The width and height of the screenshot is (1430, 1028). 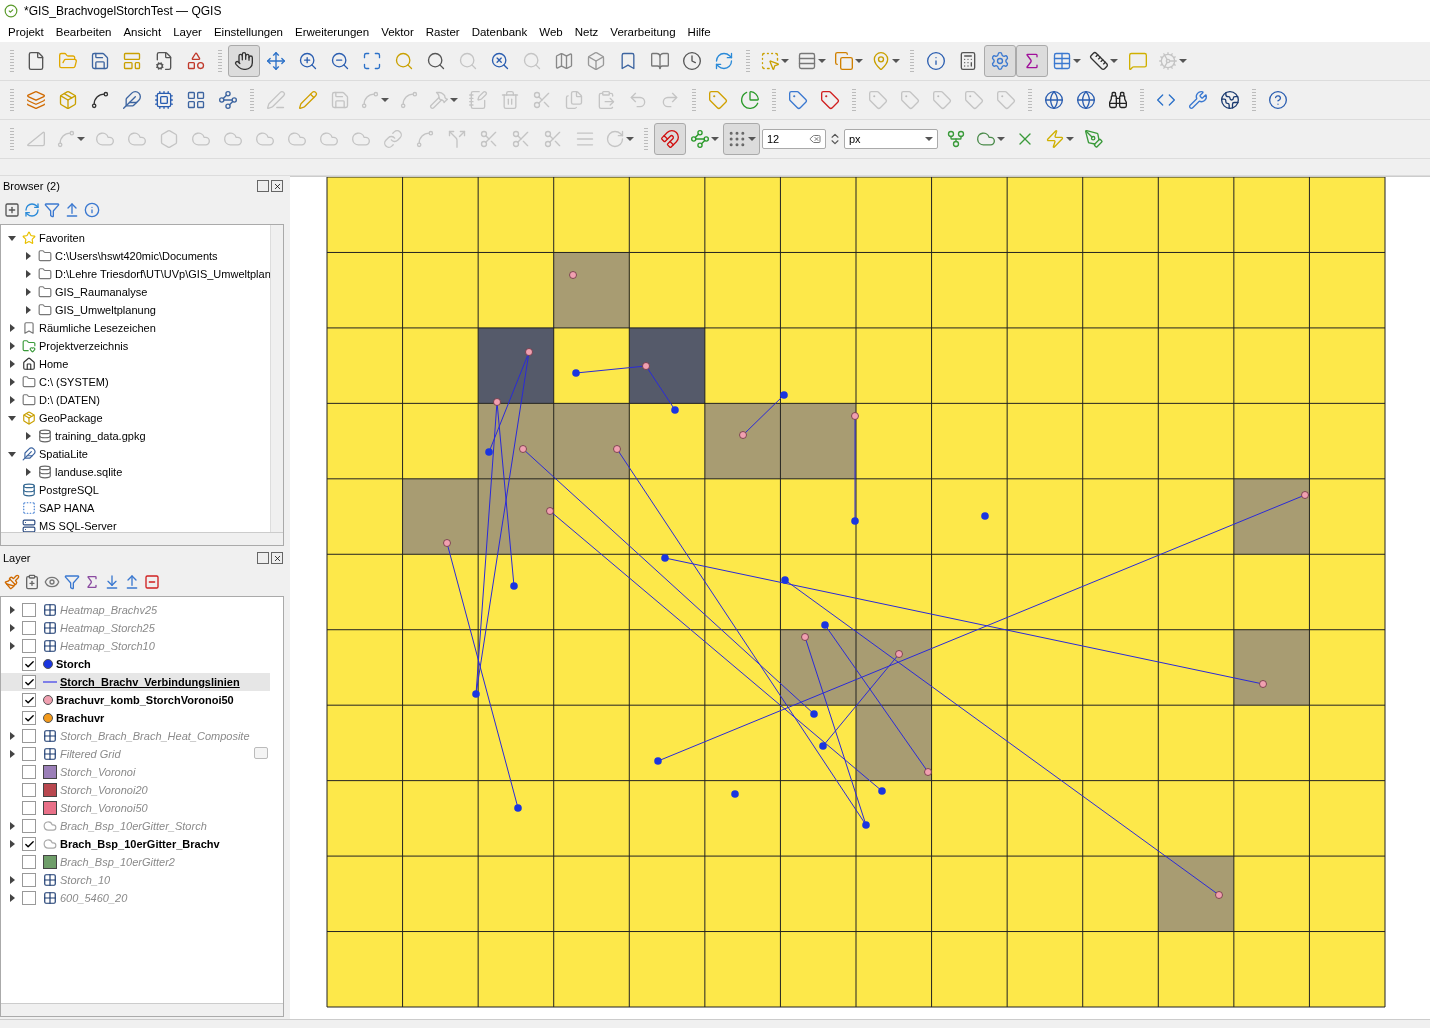 I want to click on menu-item: Ansicht, so click(x=142, y=32).